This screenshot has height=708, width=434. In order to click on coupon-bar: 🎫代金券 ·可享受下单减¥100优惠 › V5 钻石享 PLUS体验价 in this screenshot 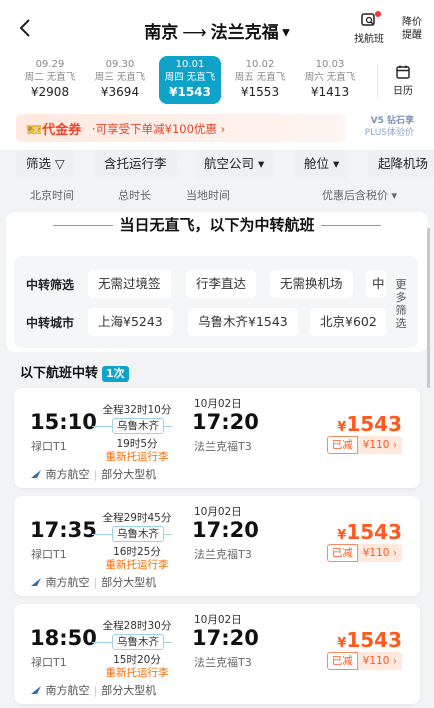, I will do `click(217, 128)`.